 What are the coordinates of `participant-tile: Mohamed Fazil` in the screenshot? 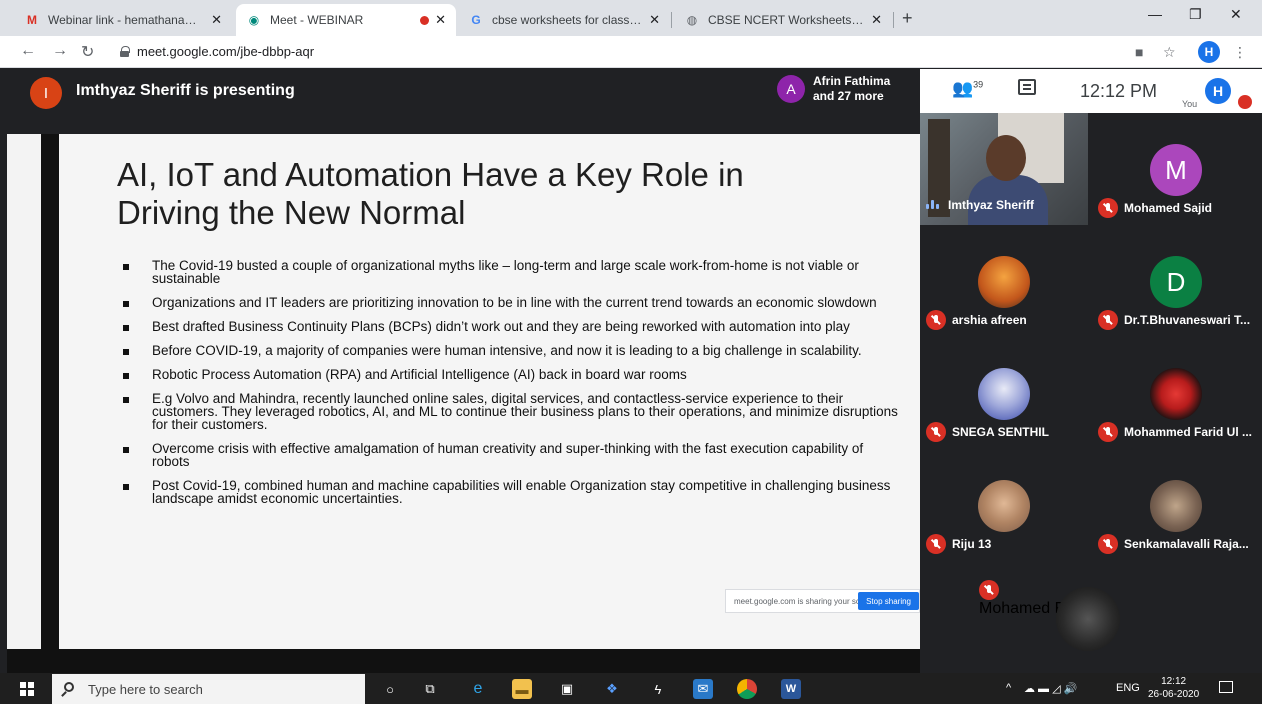 It's located at (1089, 626).